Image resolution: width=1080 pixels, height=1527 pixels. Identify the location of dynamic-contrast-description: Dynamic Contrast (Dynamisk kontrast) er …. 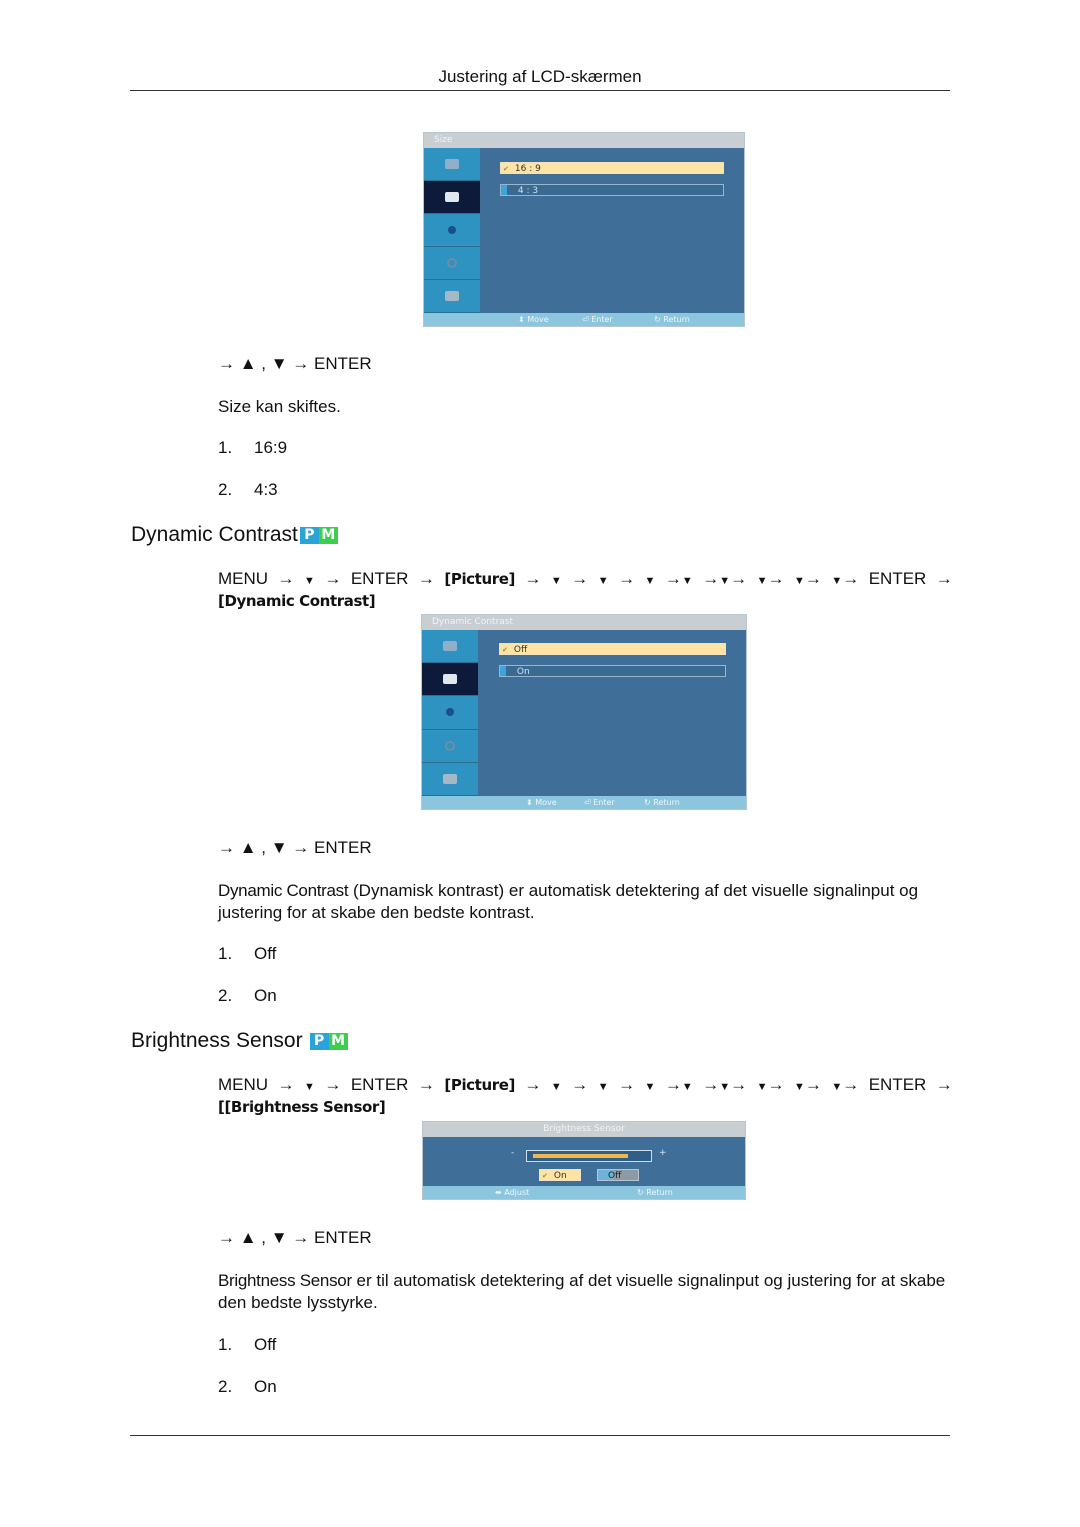
(568, 901).